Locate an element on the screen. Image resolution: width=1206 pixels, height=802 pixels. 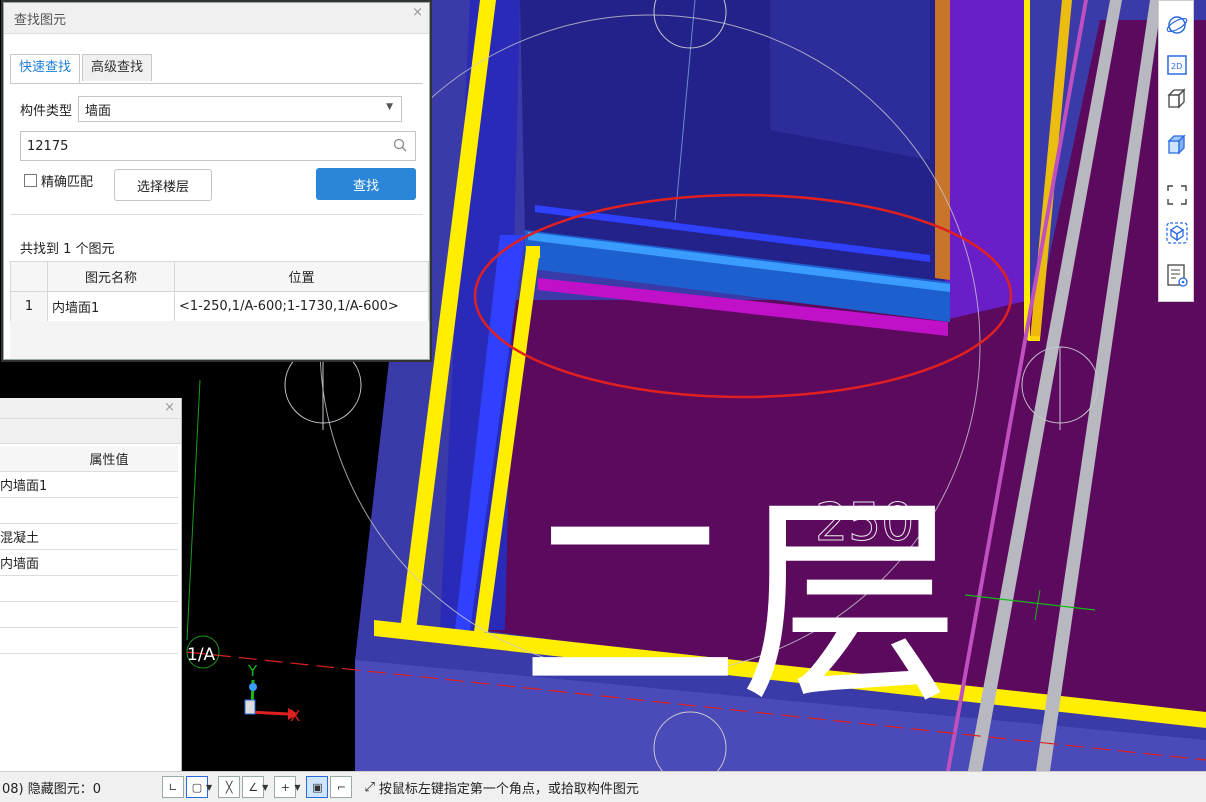
search-input: 12175 is located at coordinates (218, 146).